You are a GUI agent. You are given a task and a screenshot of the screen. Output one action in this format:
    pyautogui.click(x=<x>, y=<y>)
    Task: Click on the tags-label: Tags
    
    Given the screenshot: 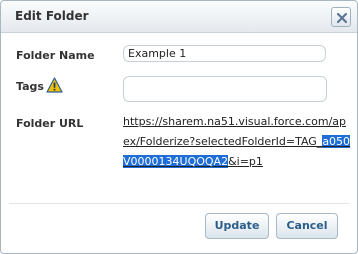 What is the action you would take?
    pyautogui.click(x=30, y=86)
    